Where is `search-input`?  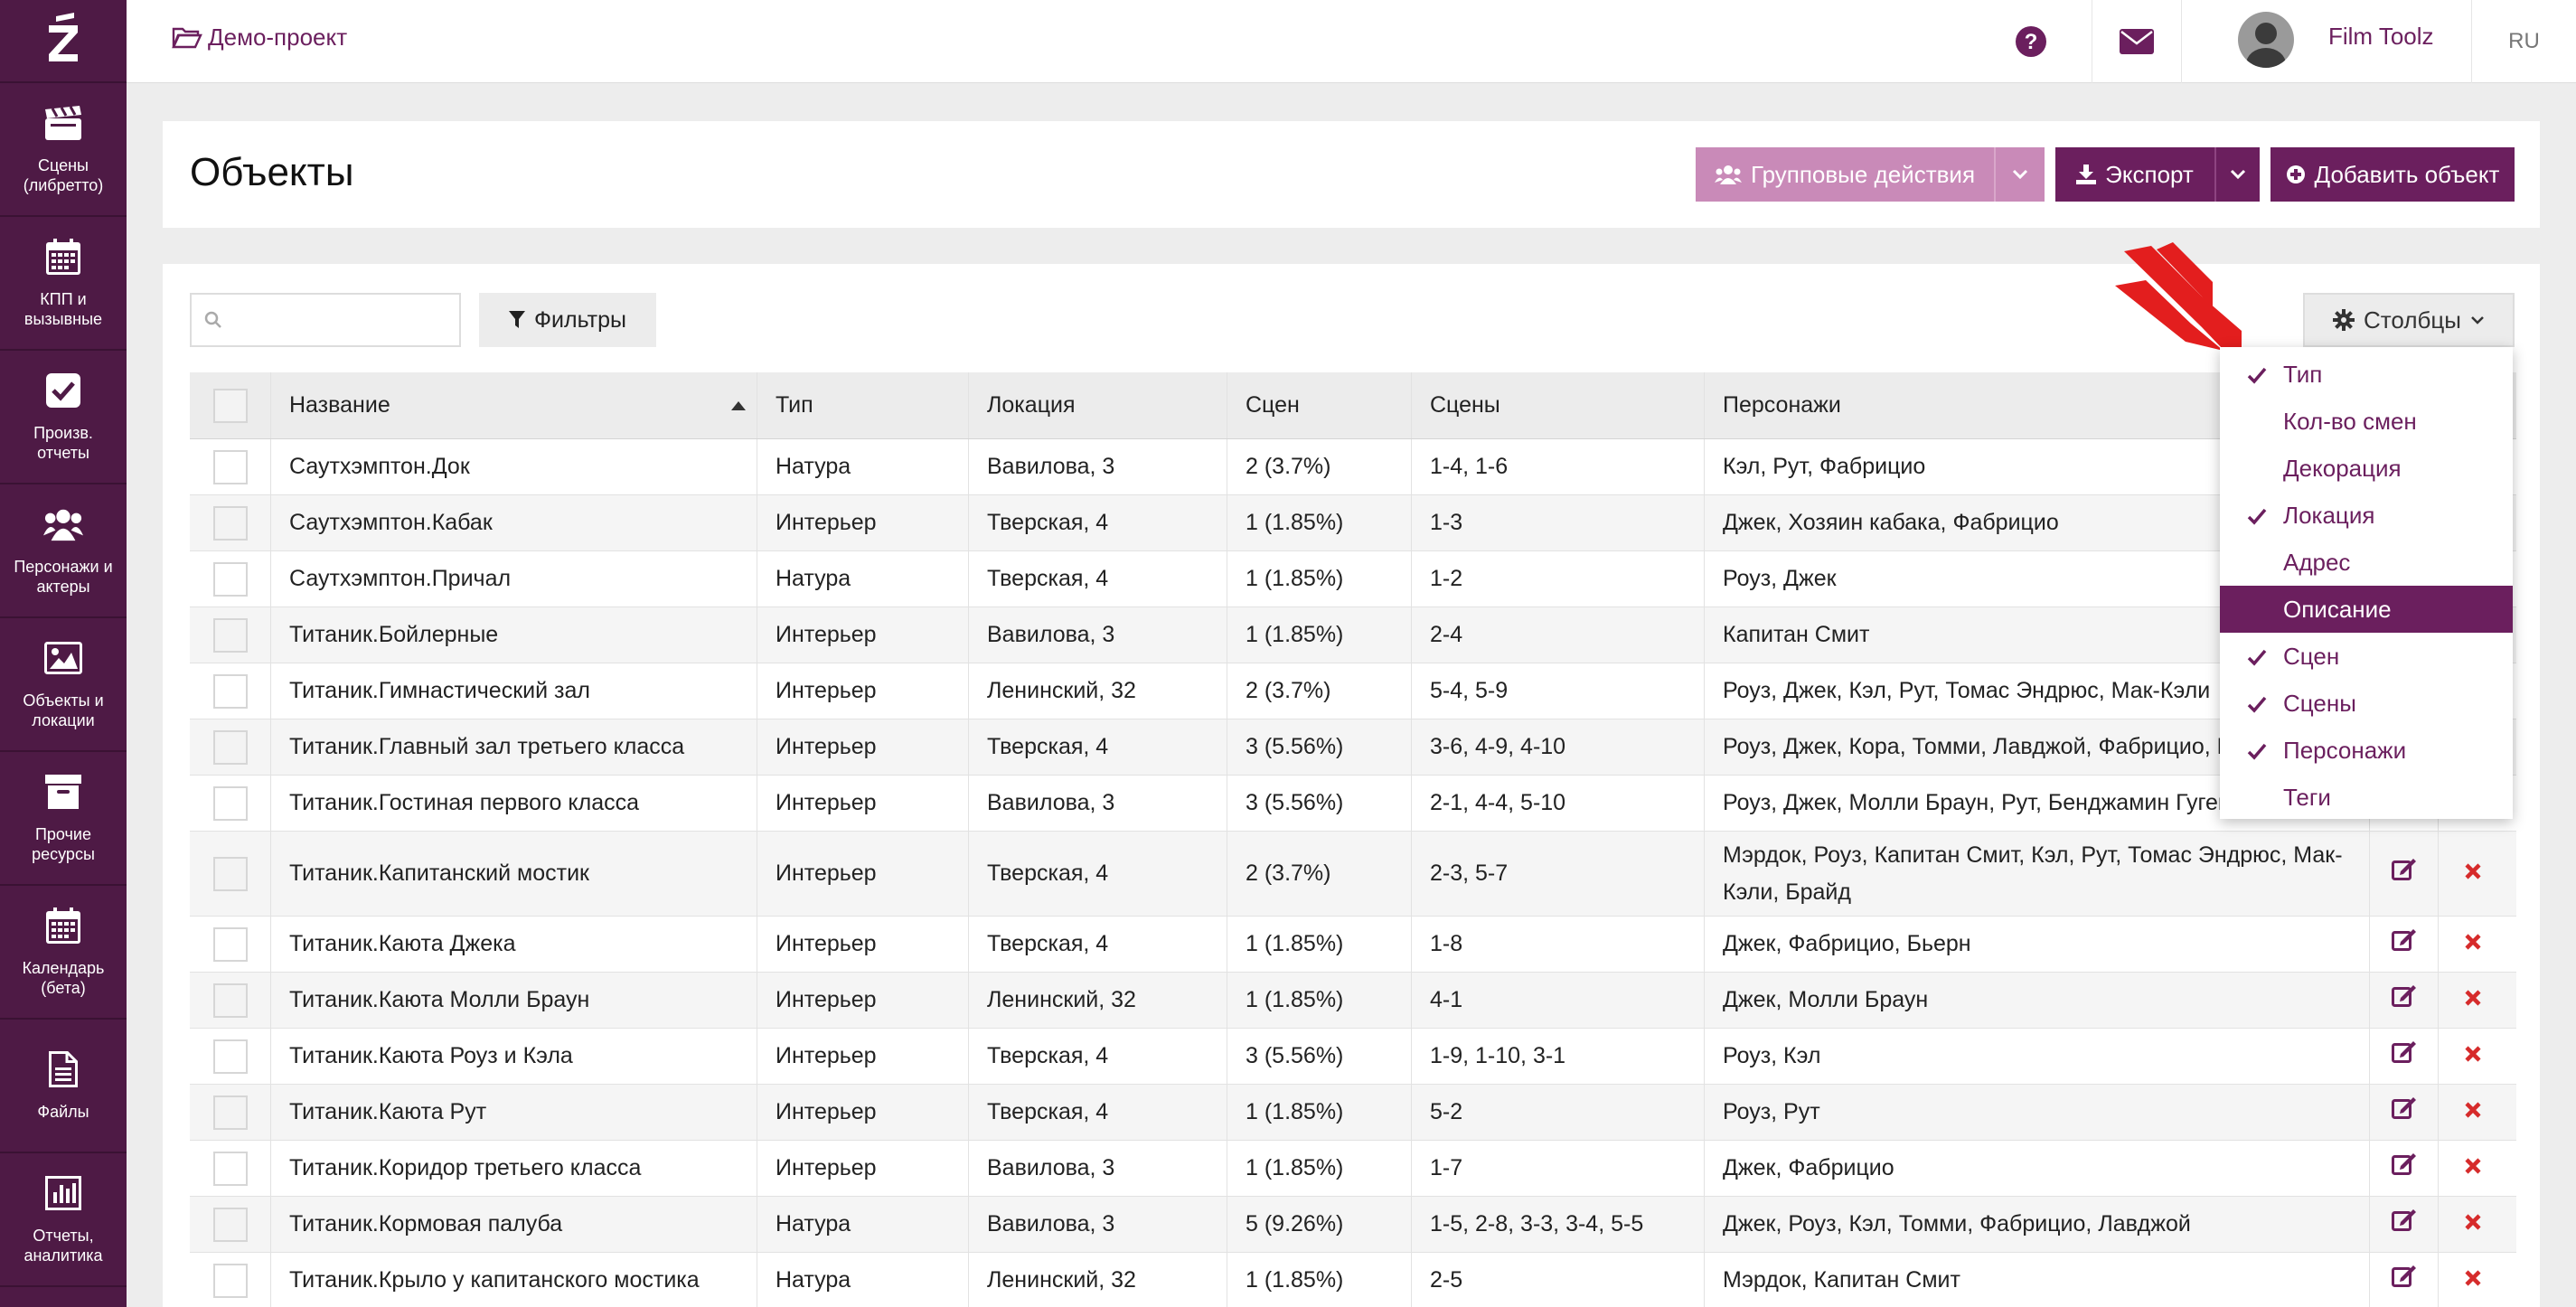 search-input is located at coordinates (340, 320).